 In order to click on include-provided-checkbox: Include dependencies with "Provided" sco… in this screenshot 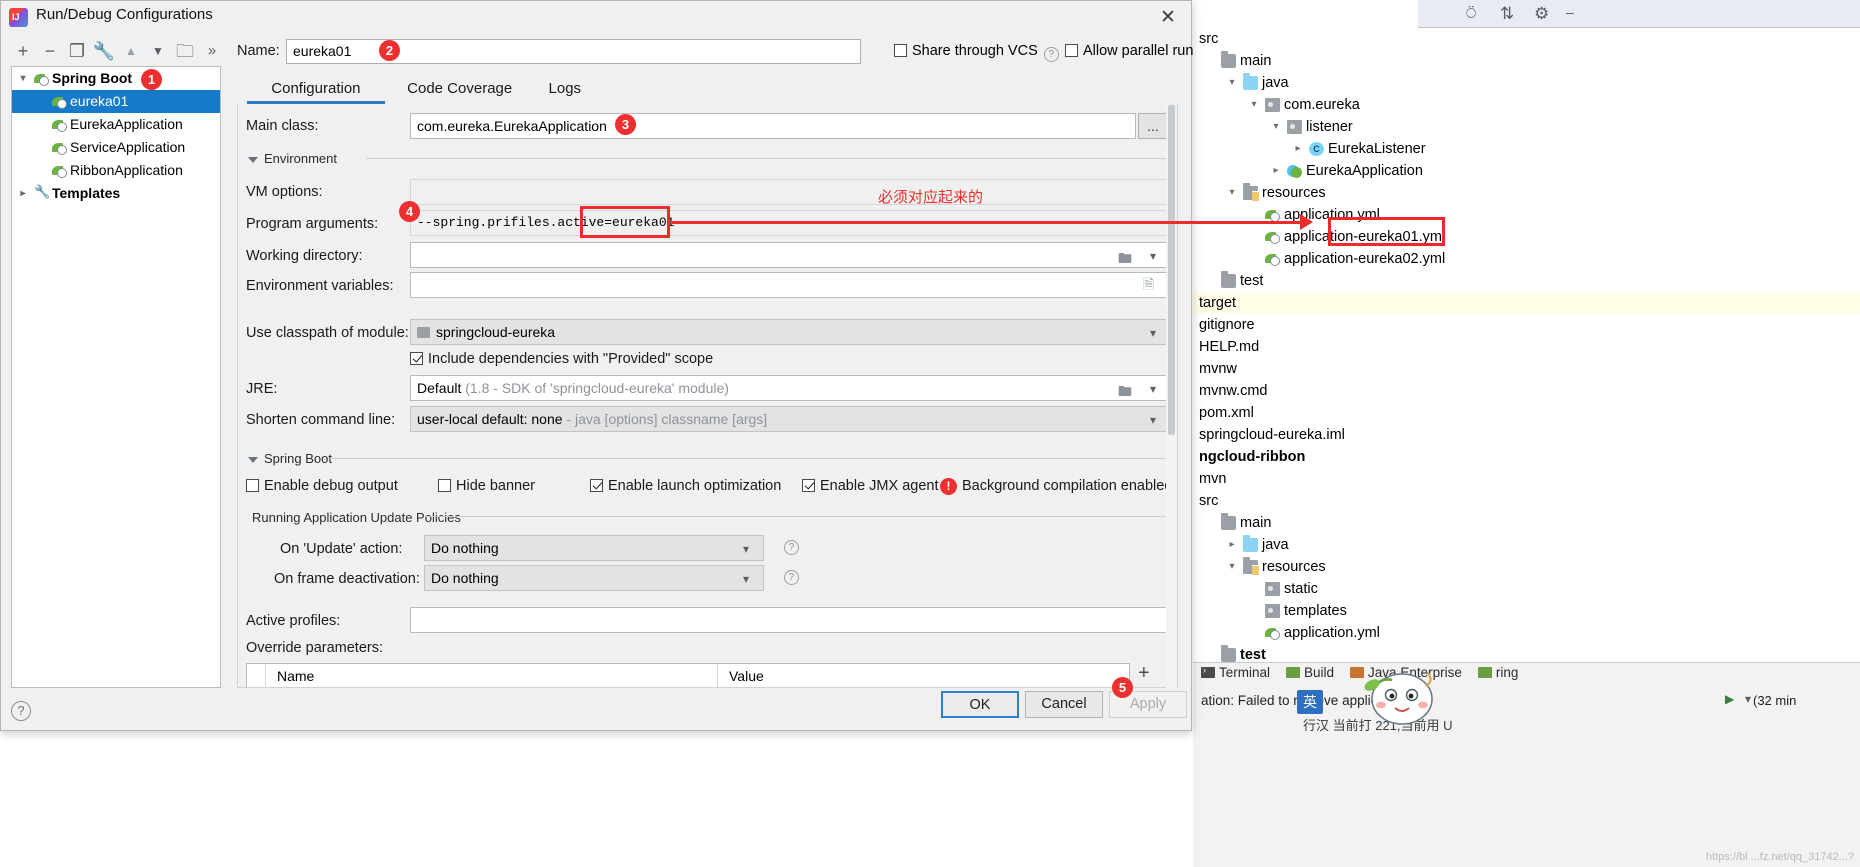, I will do `click(561, 359)`.